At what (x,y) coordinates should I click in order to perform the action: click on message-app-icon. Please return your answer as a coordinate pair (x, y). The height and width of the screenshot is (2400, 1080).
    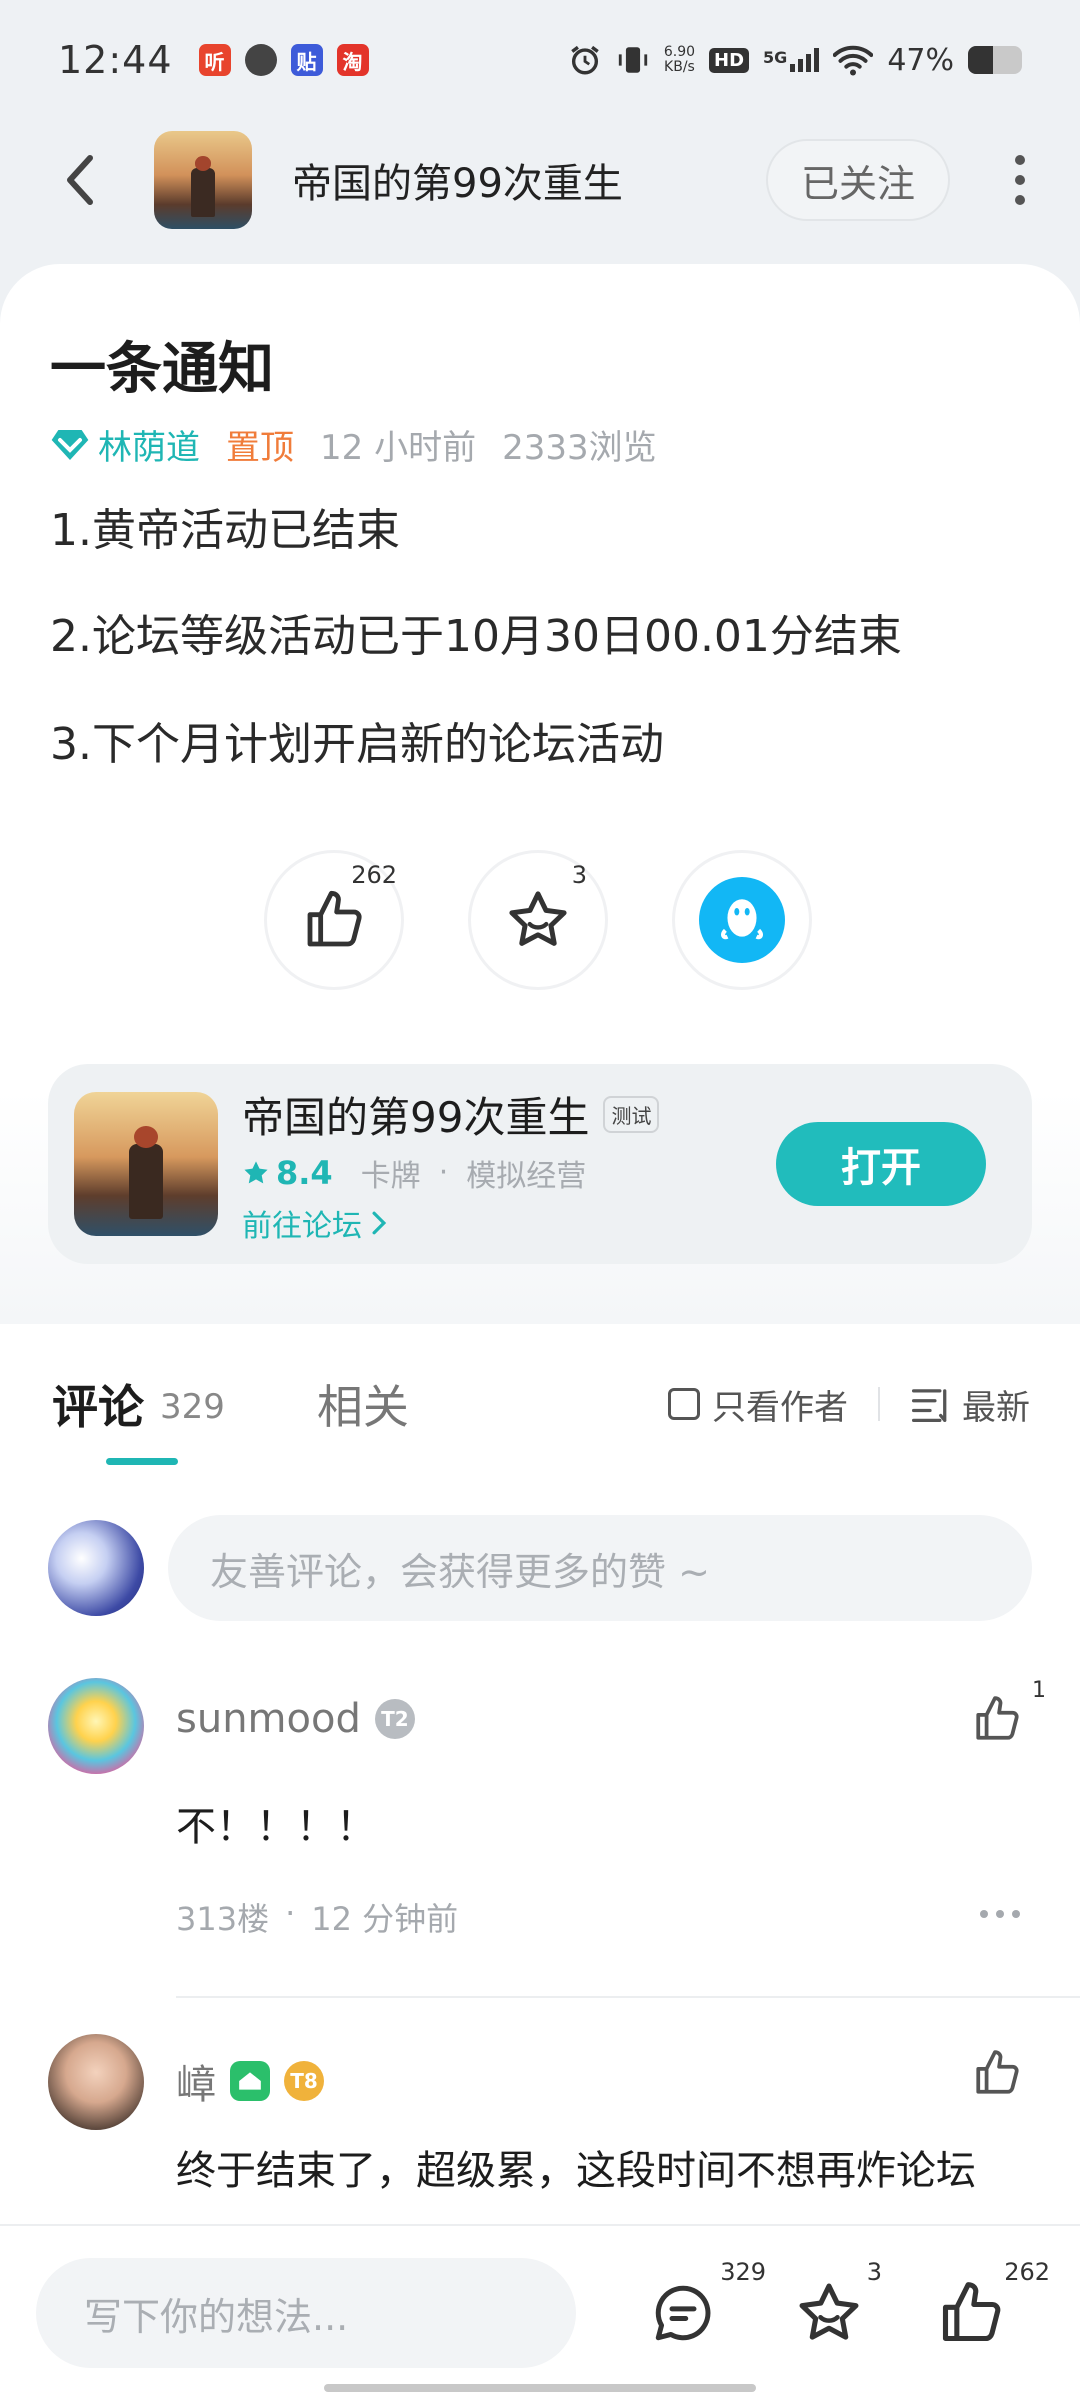
    Looking at the image, I should click on (260, 60).